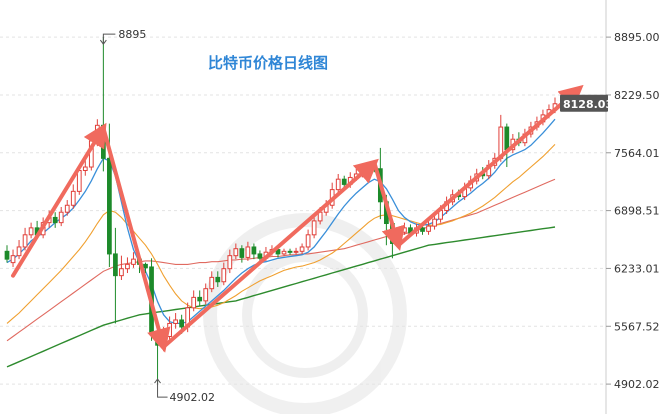 The height and width of the screenshot is (418, 670). What do you see at coordinates (637, 326) in the screenshot?
I see `y-tick-label: 5567.52` at bounding box center [637, 326].